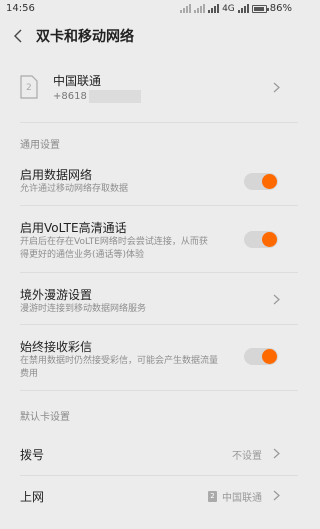 The width and height of the screenshot is (320, 529). Describe the element at coordinates (20, 8) in the screenshot. I see `status-time: 14:56` at that location.